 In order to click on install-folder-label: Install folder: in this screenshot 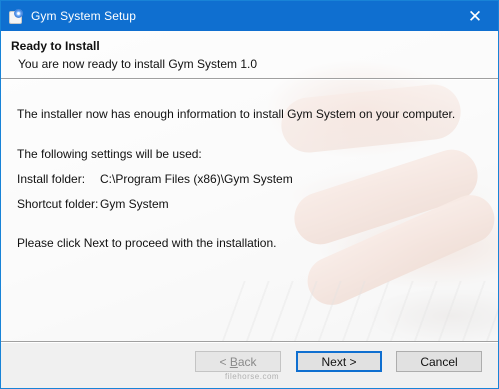, I will do `click(51, 179)`.